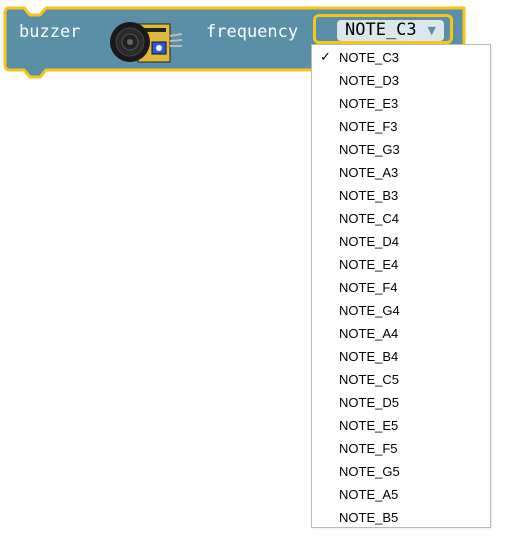 The image size is (512, 537). Describe the element at coordinates (369, 379) in the screenshot. I see `menu-item-label: NOTE_C5` at that location.